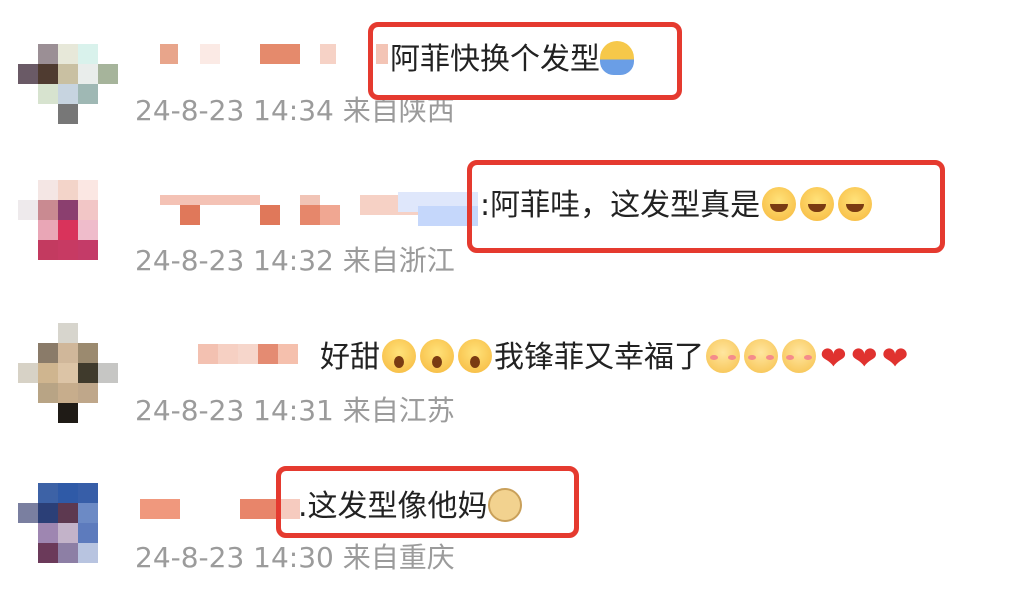 The height and width of the screenshot is (603, 1034). I want to click on comment-text: 好甜 我锋菲又幸福了 ❤ ❤ ❤, so click(614, 358).